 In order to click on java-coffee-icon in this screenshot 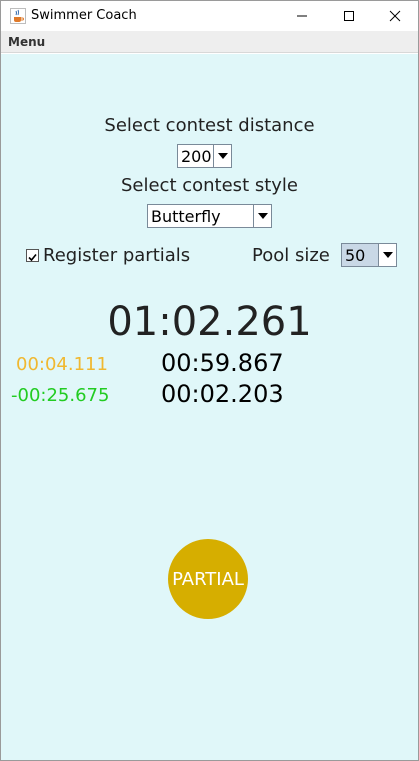, I will do `click(18, 16)`.